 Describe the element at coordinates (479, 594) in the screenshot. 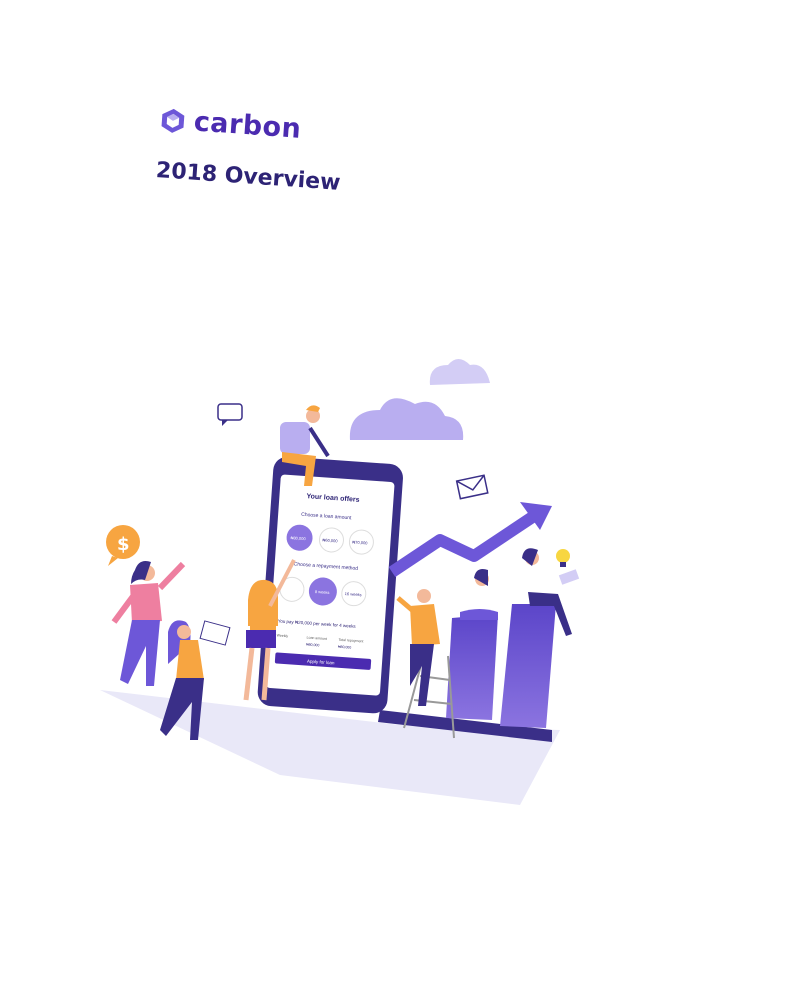

I see `person-laptop-left` at that location.